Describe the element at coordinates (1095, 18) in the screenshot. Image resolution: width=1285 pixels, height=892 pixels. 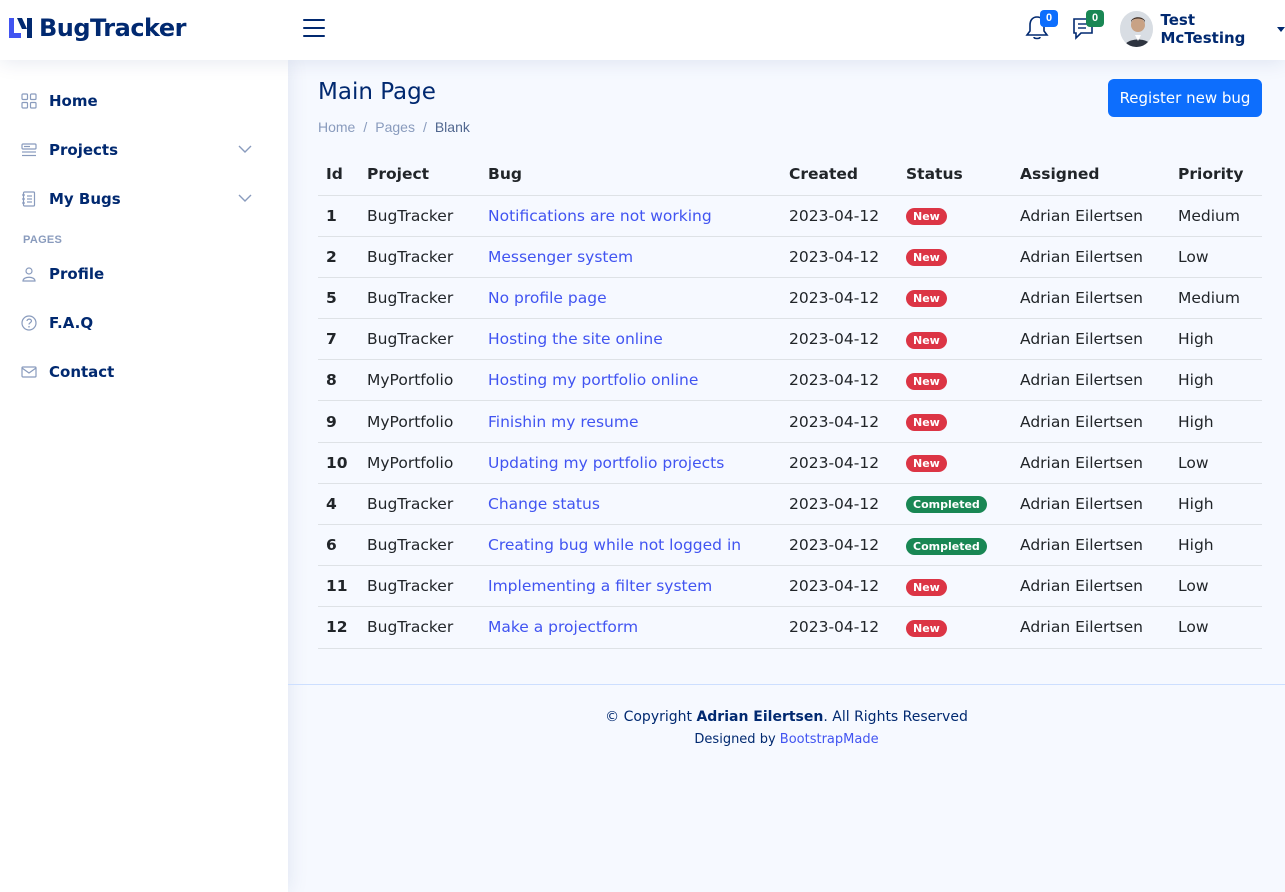
I see `messages-badge: 0` at that location.